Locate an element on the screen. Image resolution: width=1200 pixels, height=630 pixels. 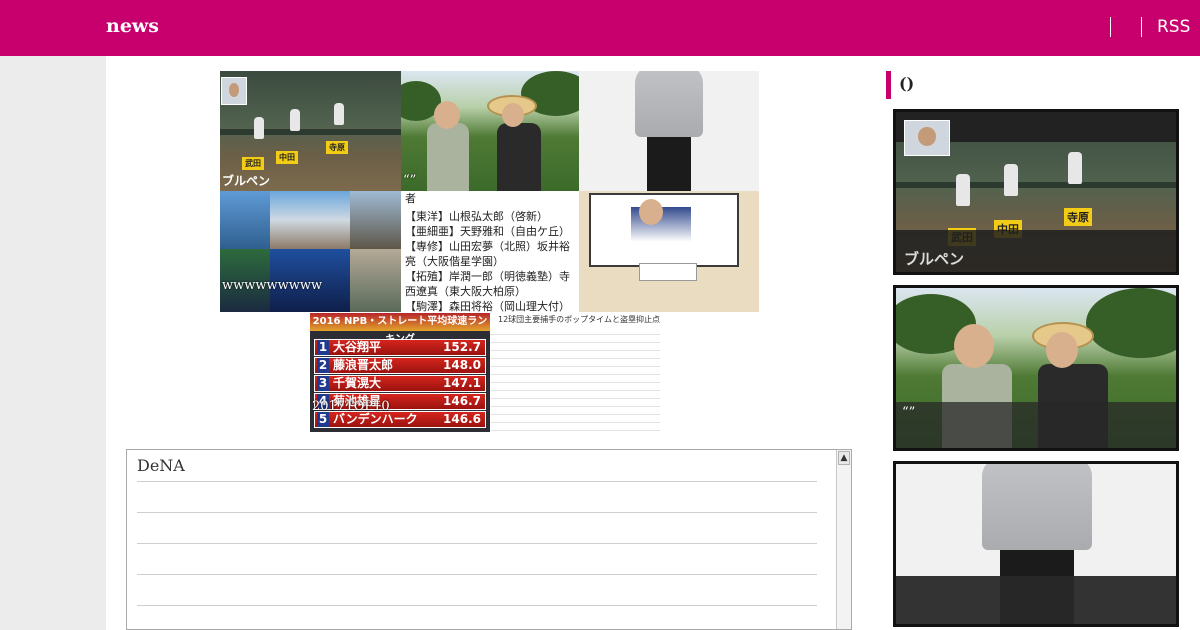
player-tag: 中田 is located at coordinates (287, 157).